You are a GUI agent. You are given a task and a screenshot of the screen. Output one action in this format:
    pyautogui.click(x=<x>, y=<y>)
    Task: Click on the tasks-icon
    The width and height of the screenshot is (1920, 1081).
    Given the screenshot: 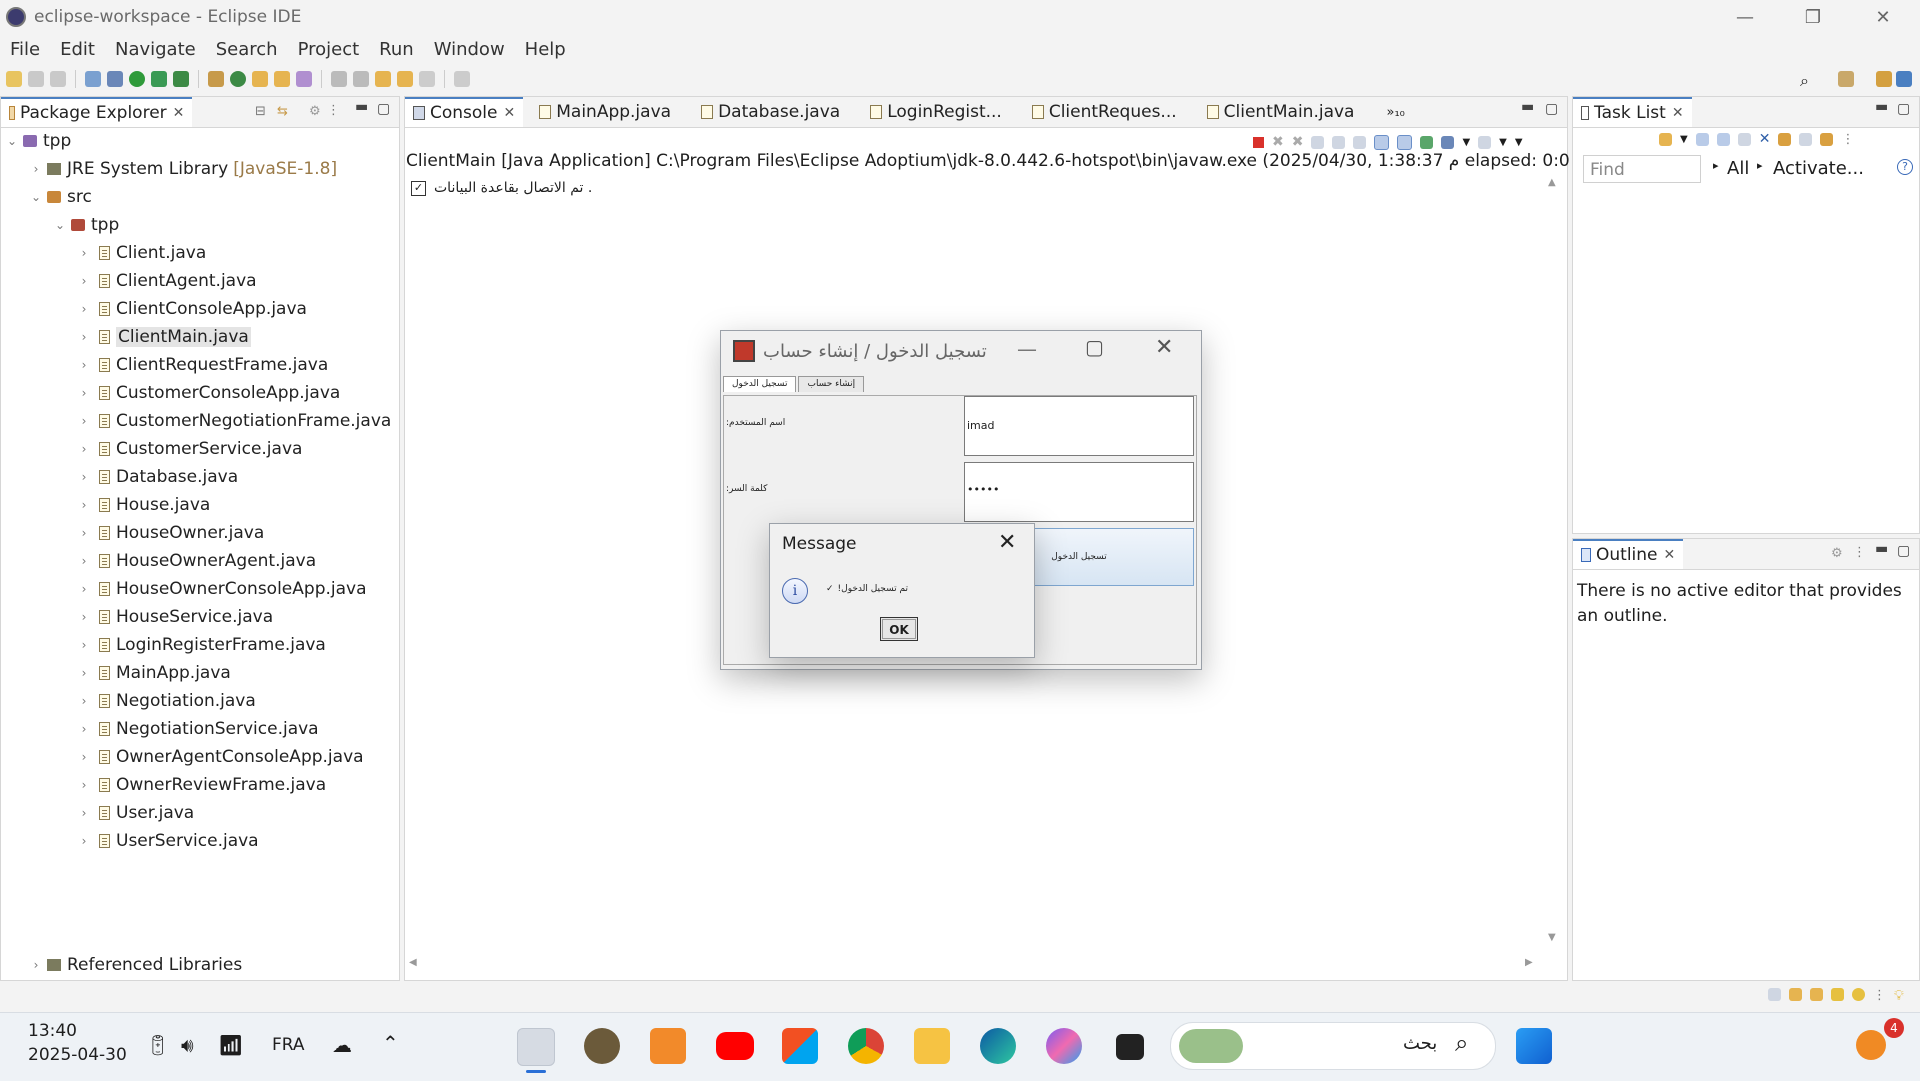 What is the action you would take?
    pyautogui.click(x=1795, y=994)
    